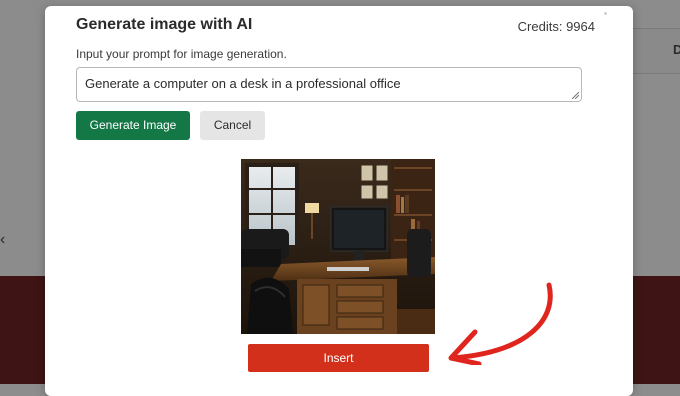  Describe the element at coordinates (656, 51) in the screenshot. I see `background-tab: D` at that location.